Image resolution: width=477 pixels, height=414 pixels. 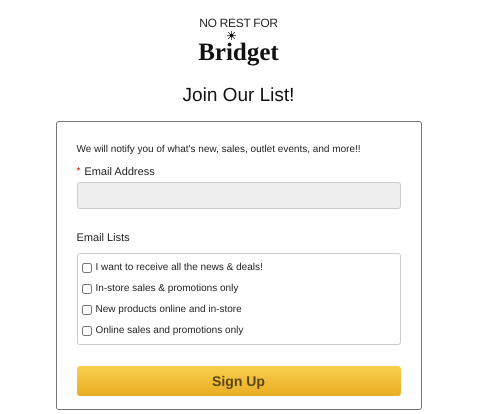 What do you see at coordinates (169, 310) in the screenshot?
I see `list-option-label: New products online and in-store` at bounding box center [169, 310].